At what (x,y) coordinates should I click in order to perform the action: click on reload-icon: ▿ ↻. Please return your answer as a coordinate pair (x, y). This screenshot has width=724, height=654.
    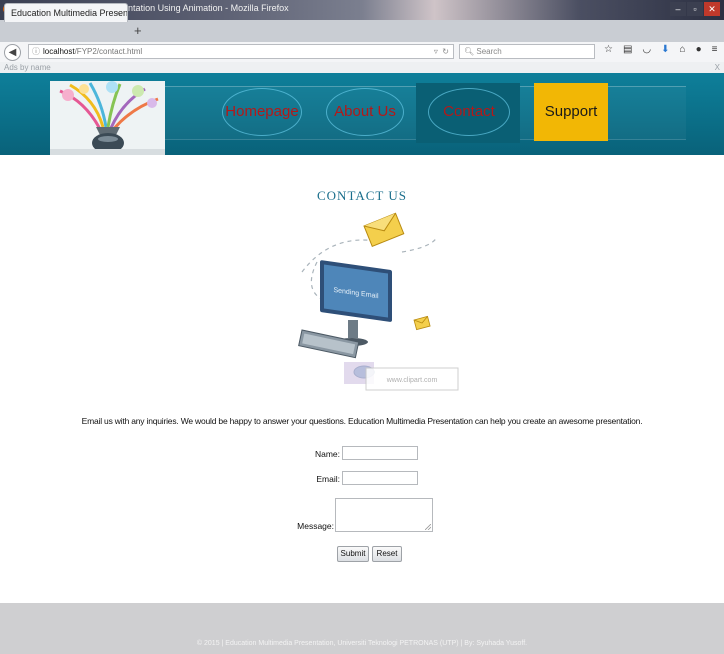
    Looking at the image, I should click on (441, 51).